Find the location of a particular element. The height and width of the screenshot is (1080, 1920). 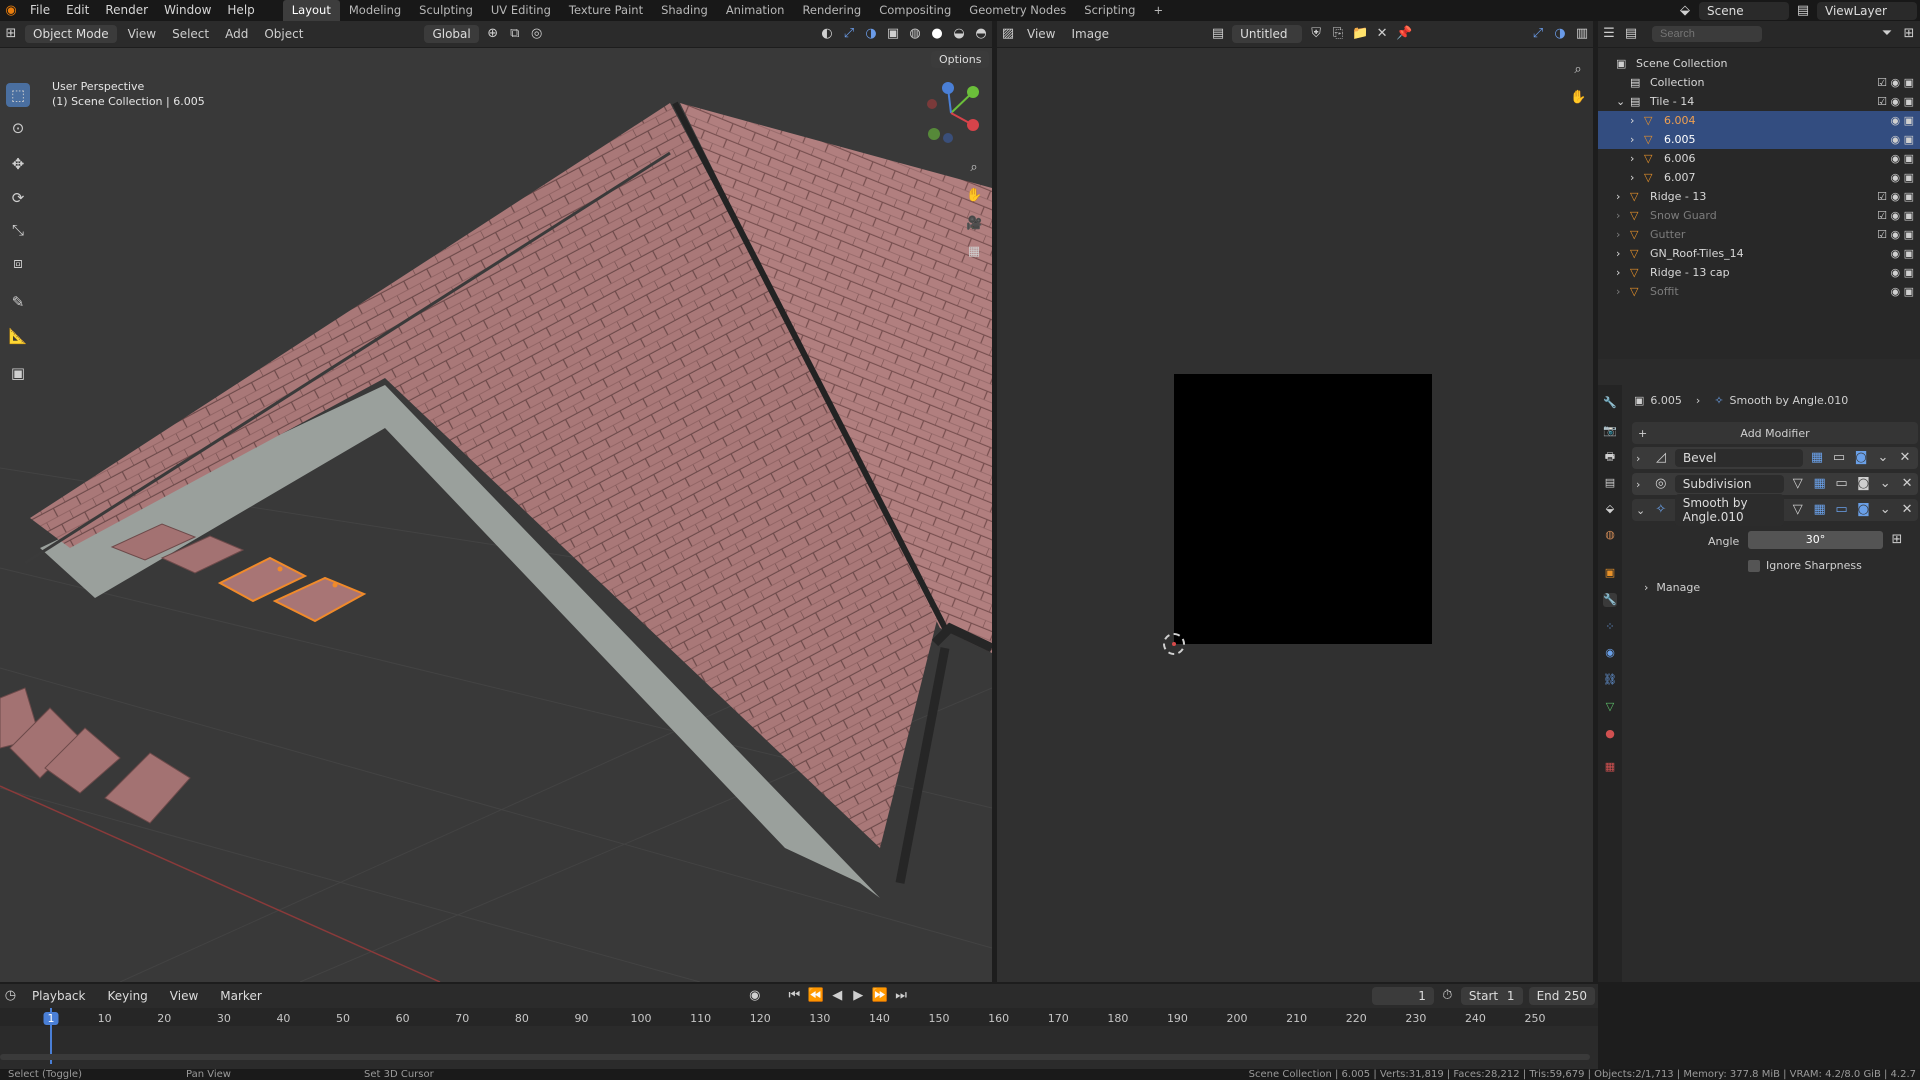

display-channels-icon: ▥ is located at coordinates (1582, 34).